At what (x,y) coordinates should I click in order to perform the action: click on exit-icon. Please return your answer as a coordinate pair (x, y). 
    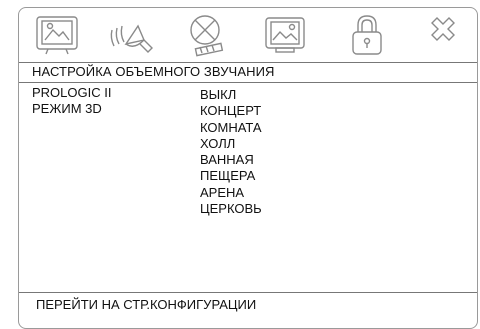
    Looking at the image, I should click on (443, 34).